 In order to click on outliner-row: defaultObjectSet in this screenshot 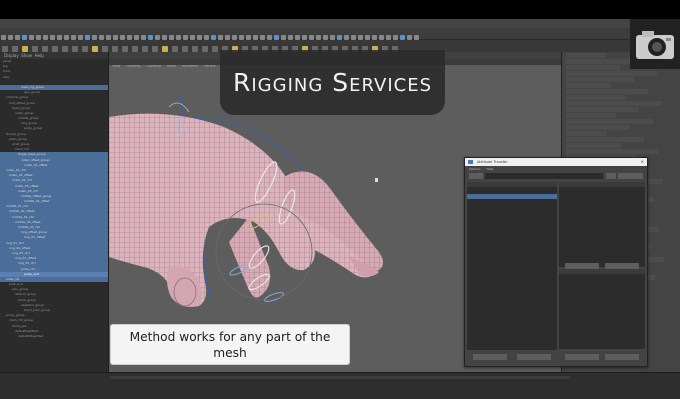, I will do `click(54, 336)`.